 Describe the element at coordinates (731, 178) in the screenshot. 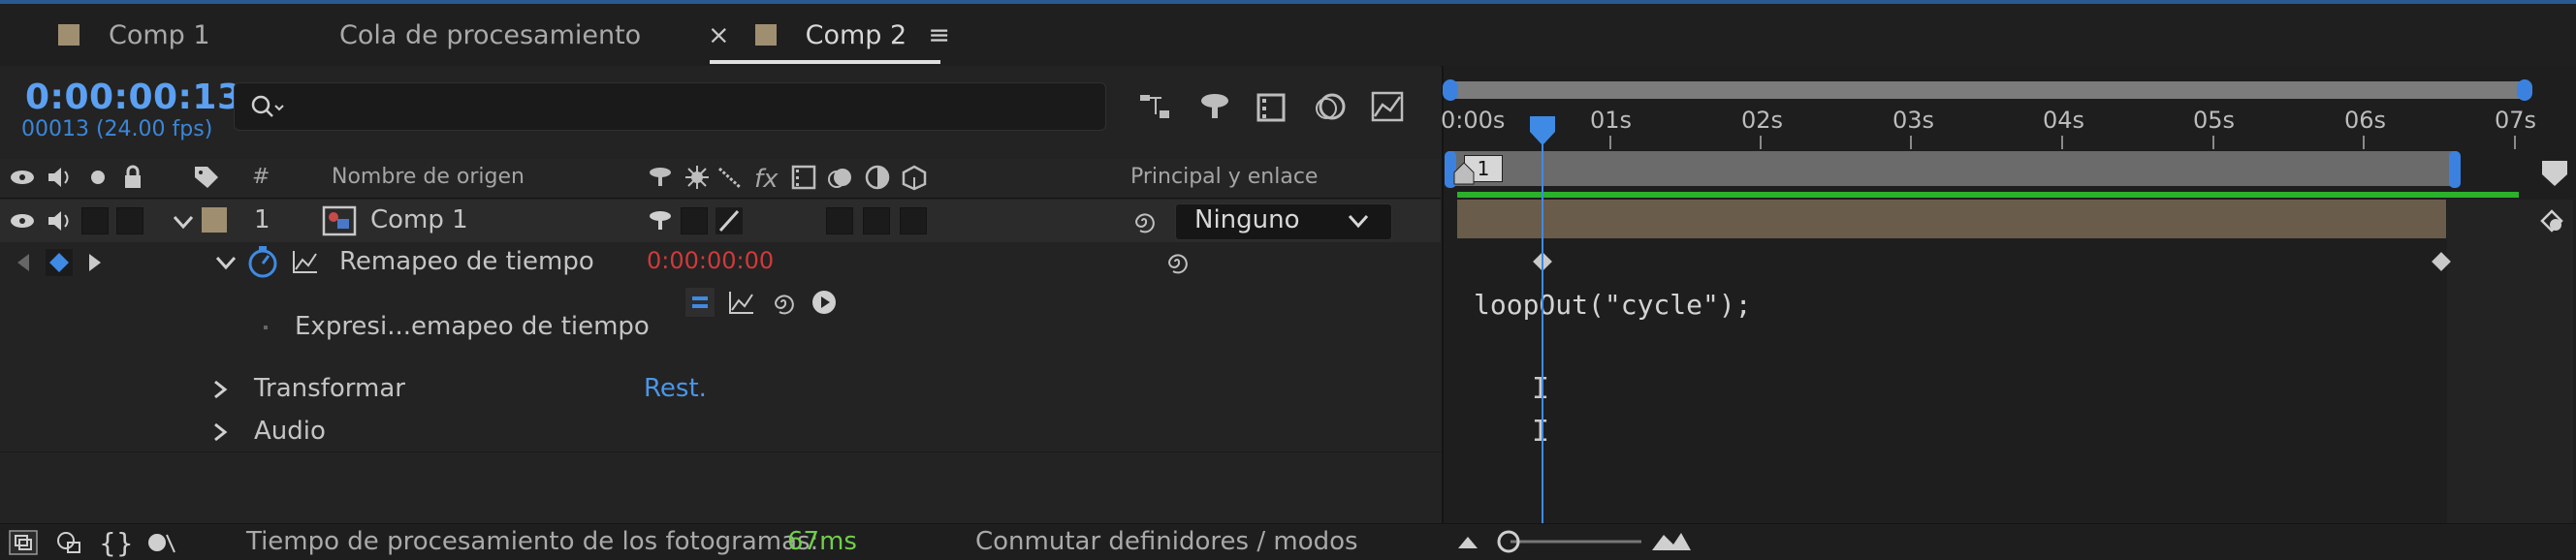

I see `quality-icon` at that location.